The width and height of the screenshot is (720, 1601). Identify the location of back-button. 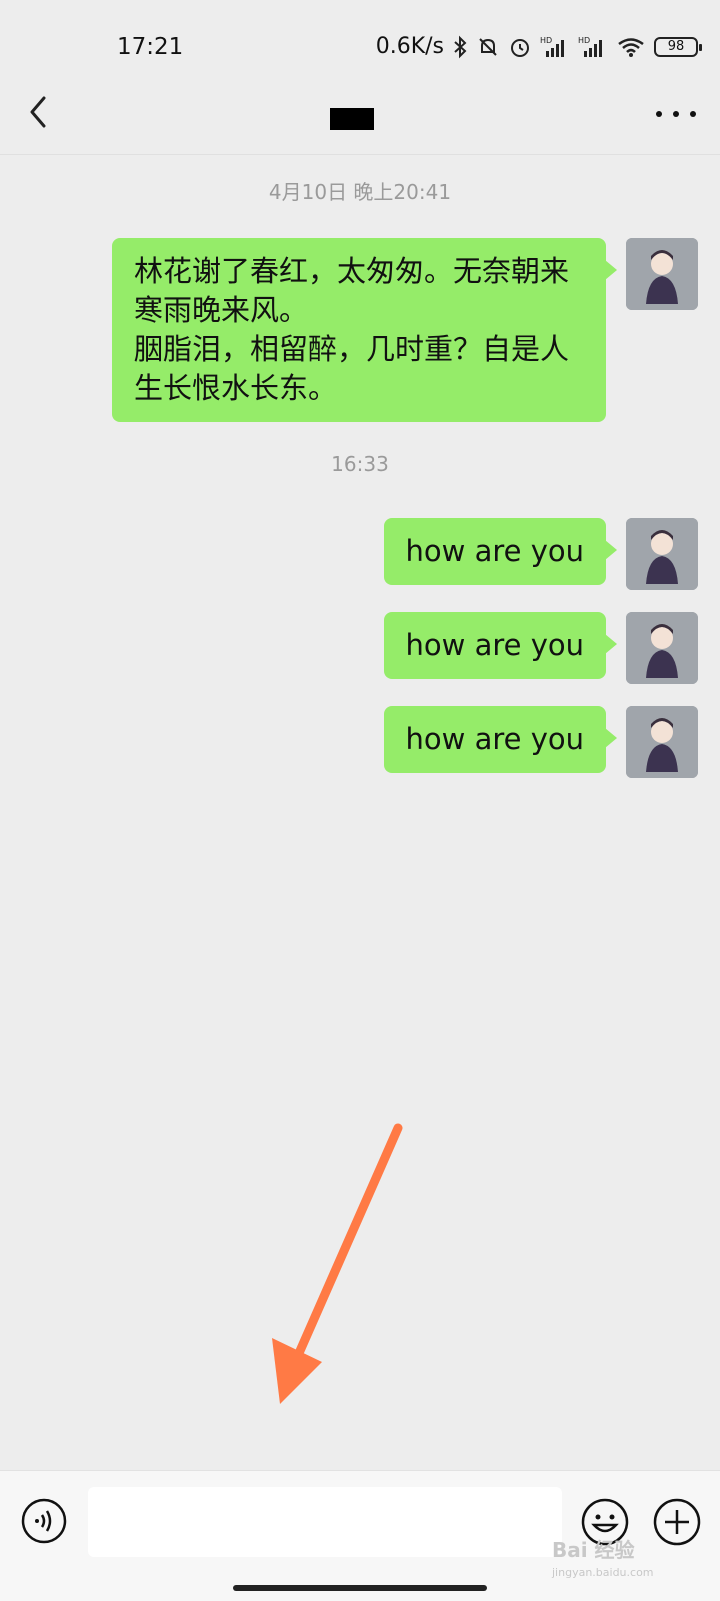
(42, 114).